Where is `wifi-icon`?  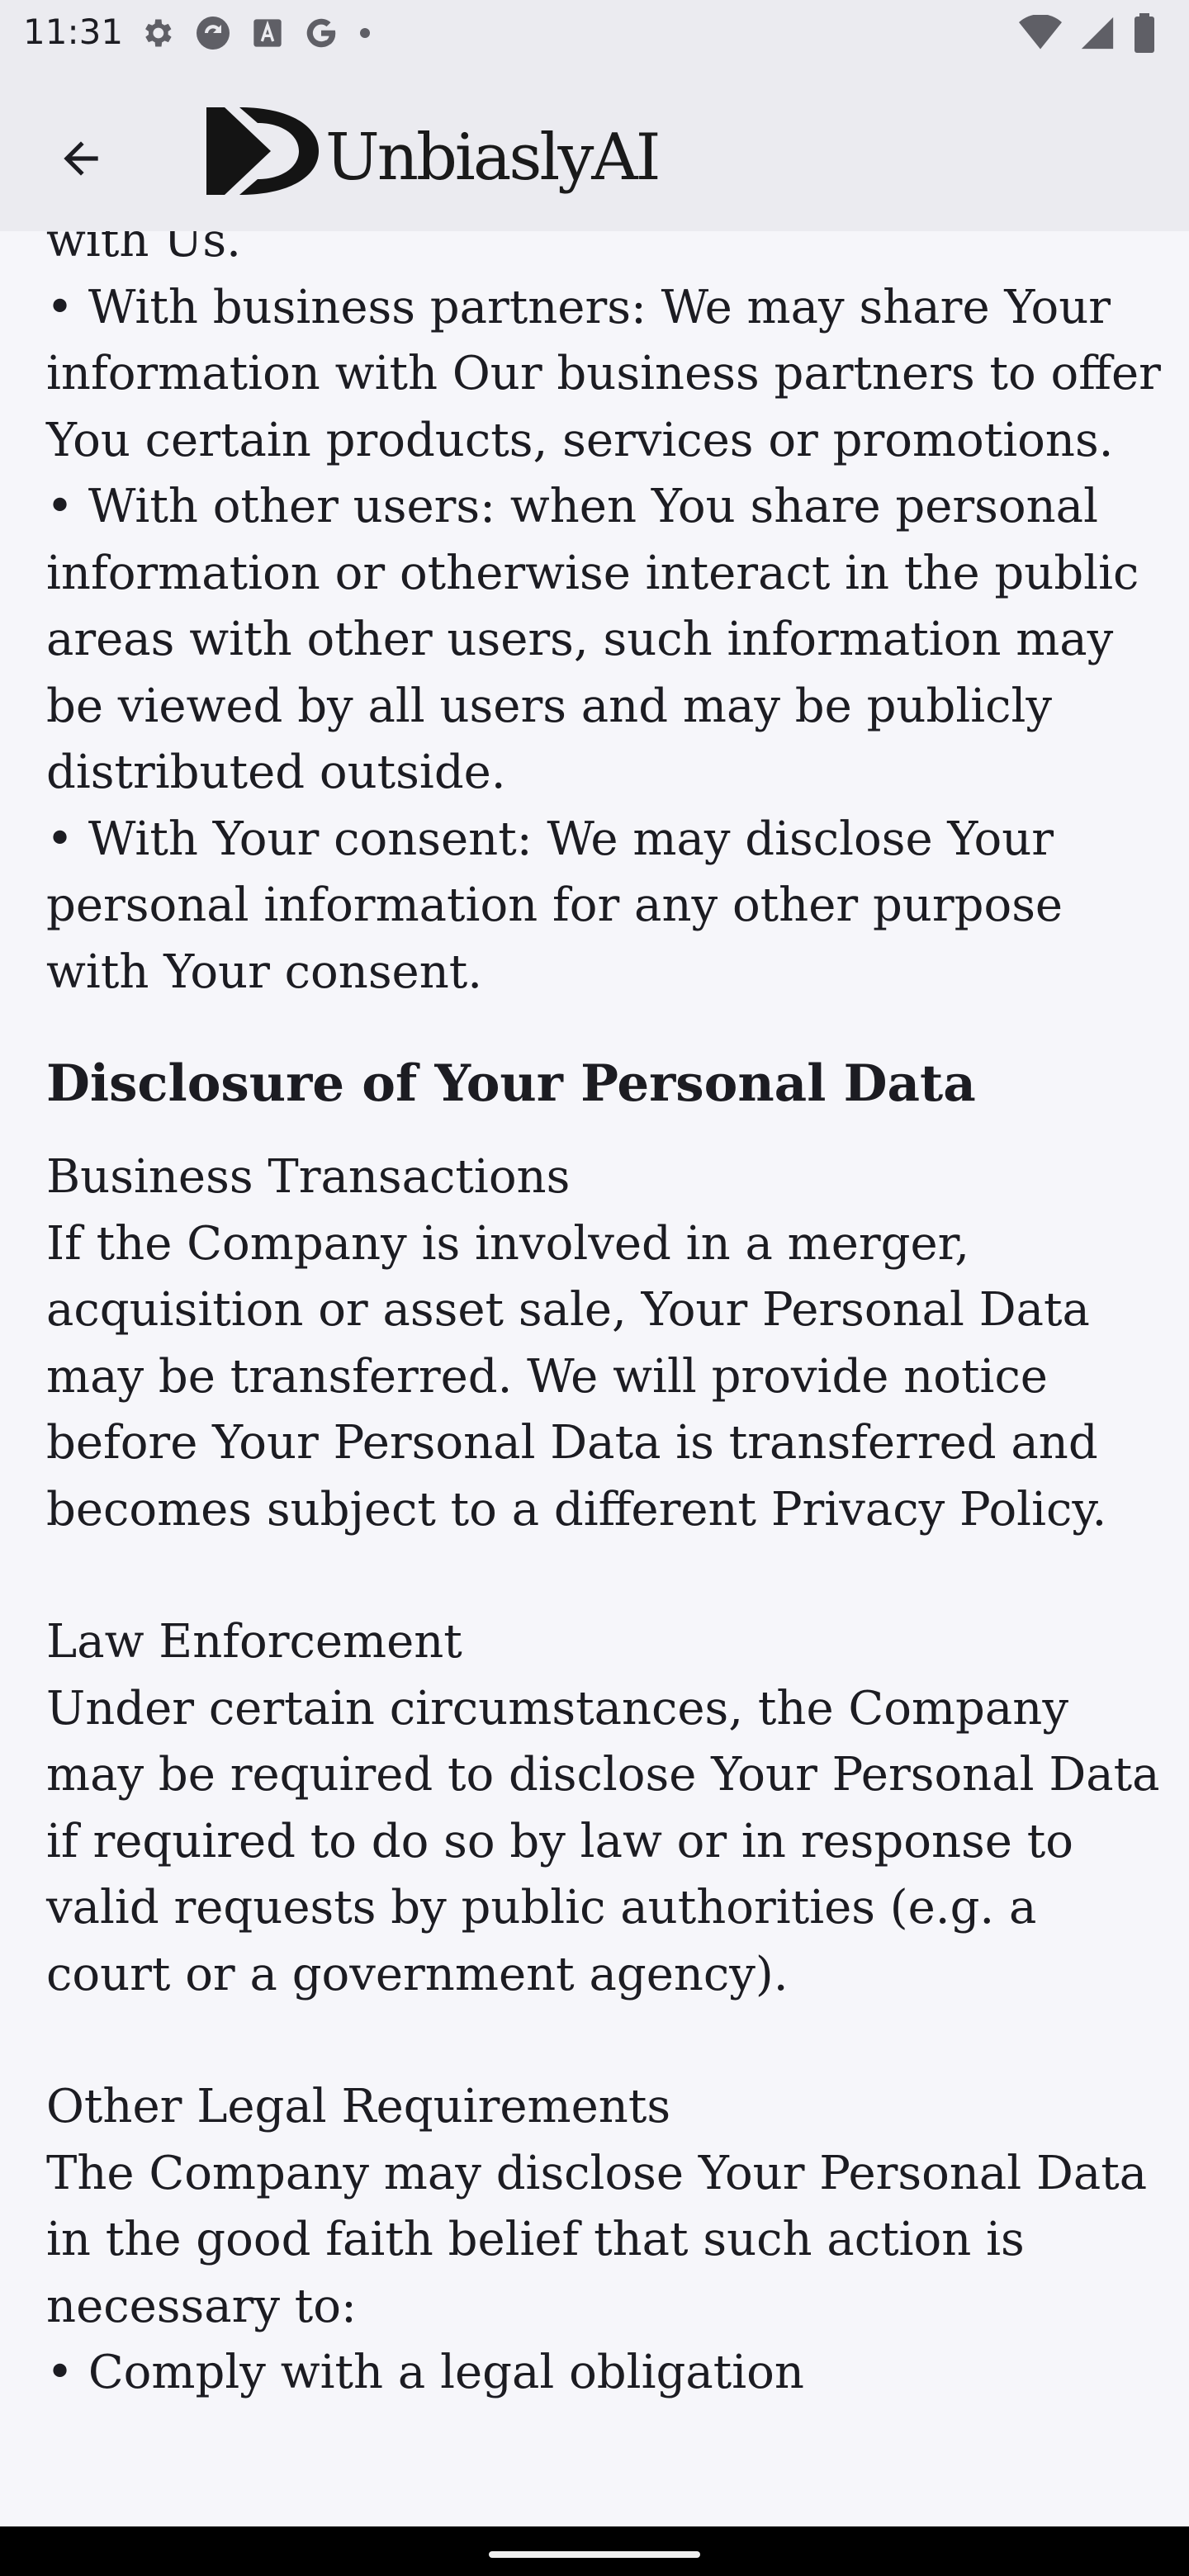
wifi-icon is located at coordinates (1040, 32).